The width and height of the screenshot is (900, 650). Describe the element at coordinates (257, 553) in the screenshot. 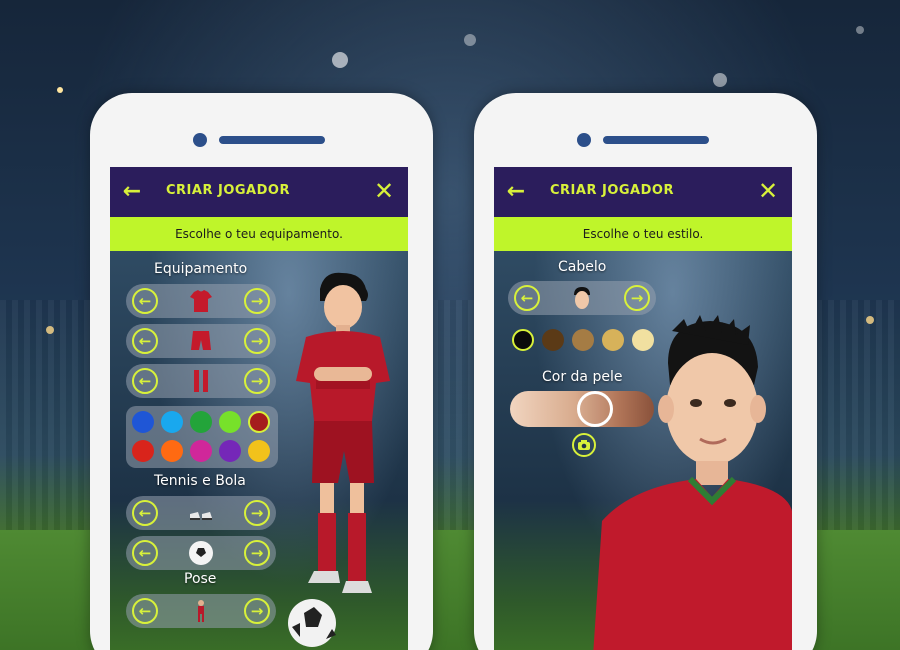

I see `next-ball-arrow-icon: →` at that location.